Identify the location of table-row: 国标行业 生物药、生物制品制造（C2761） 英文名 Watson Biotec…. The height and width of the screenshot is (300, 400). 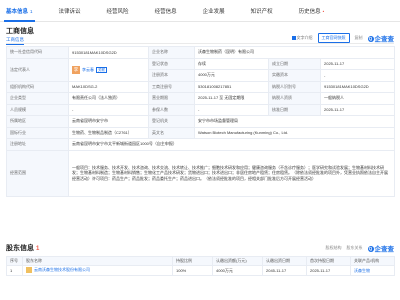
(200, 132).